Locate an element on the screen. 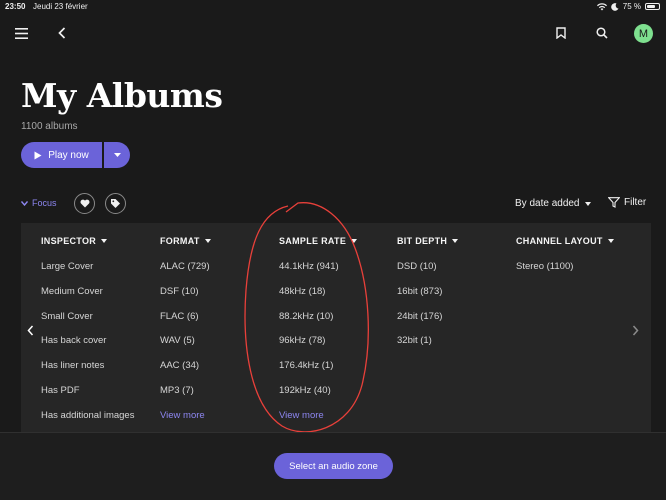  column-header-label: BIT DEPTH is located at coordinates (422, 241).